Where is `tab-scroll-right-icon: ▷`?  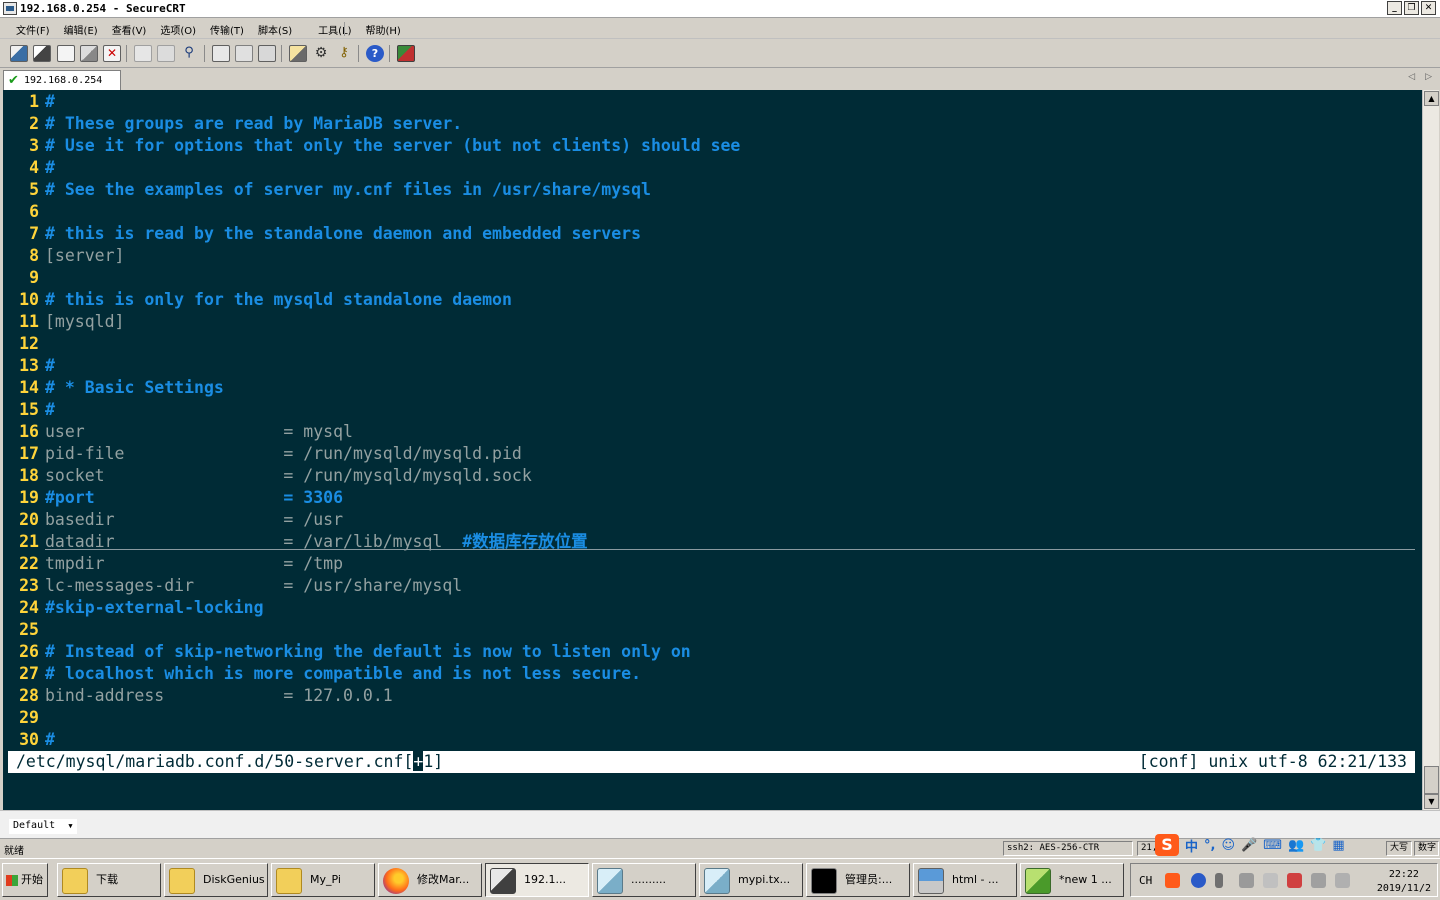 tab-scroll-right-icon: ▷ is located at coordinates (1428, 77).